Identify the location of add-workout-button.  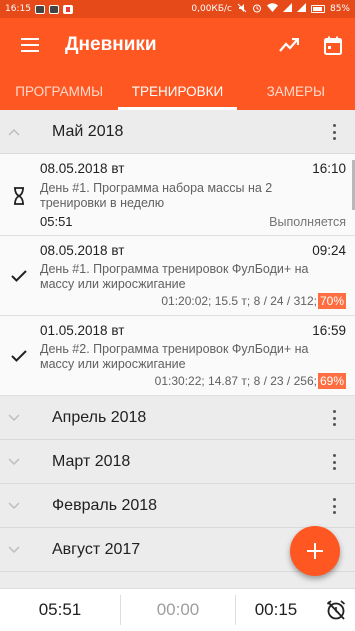
(315, 551).